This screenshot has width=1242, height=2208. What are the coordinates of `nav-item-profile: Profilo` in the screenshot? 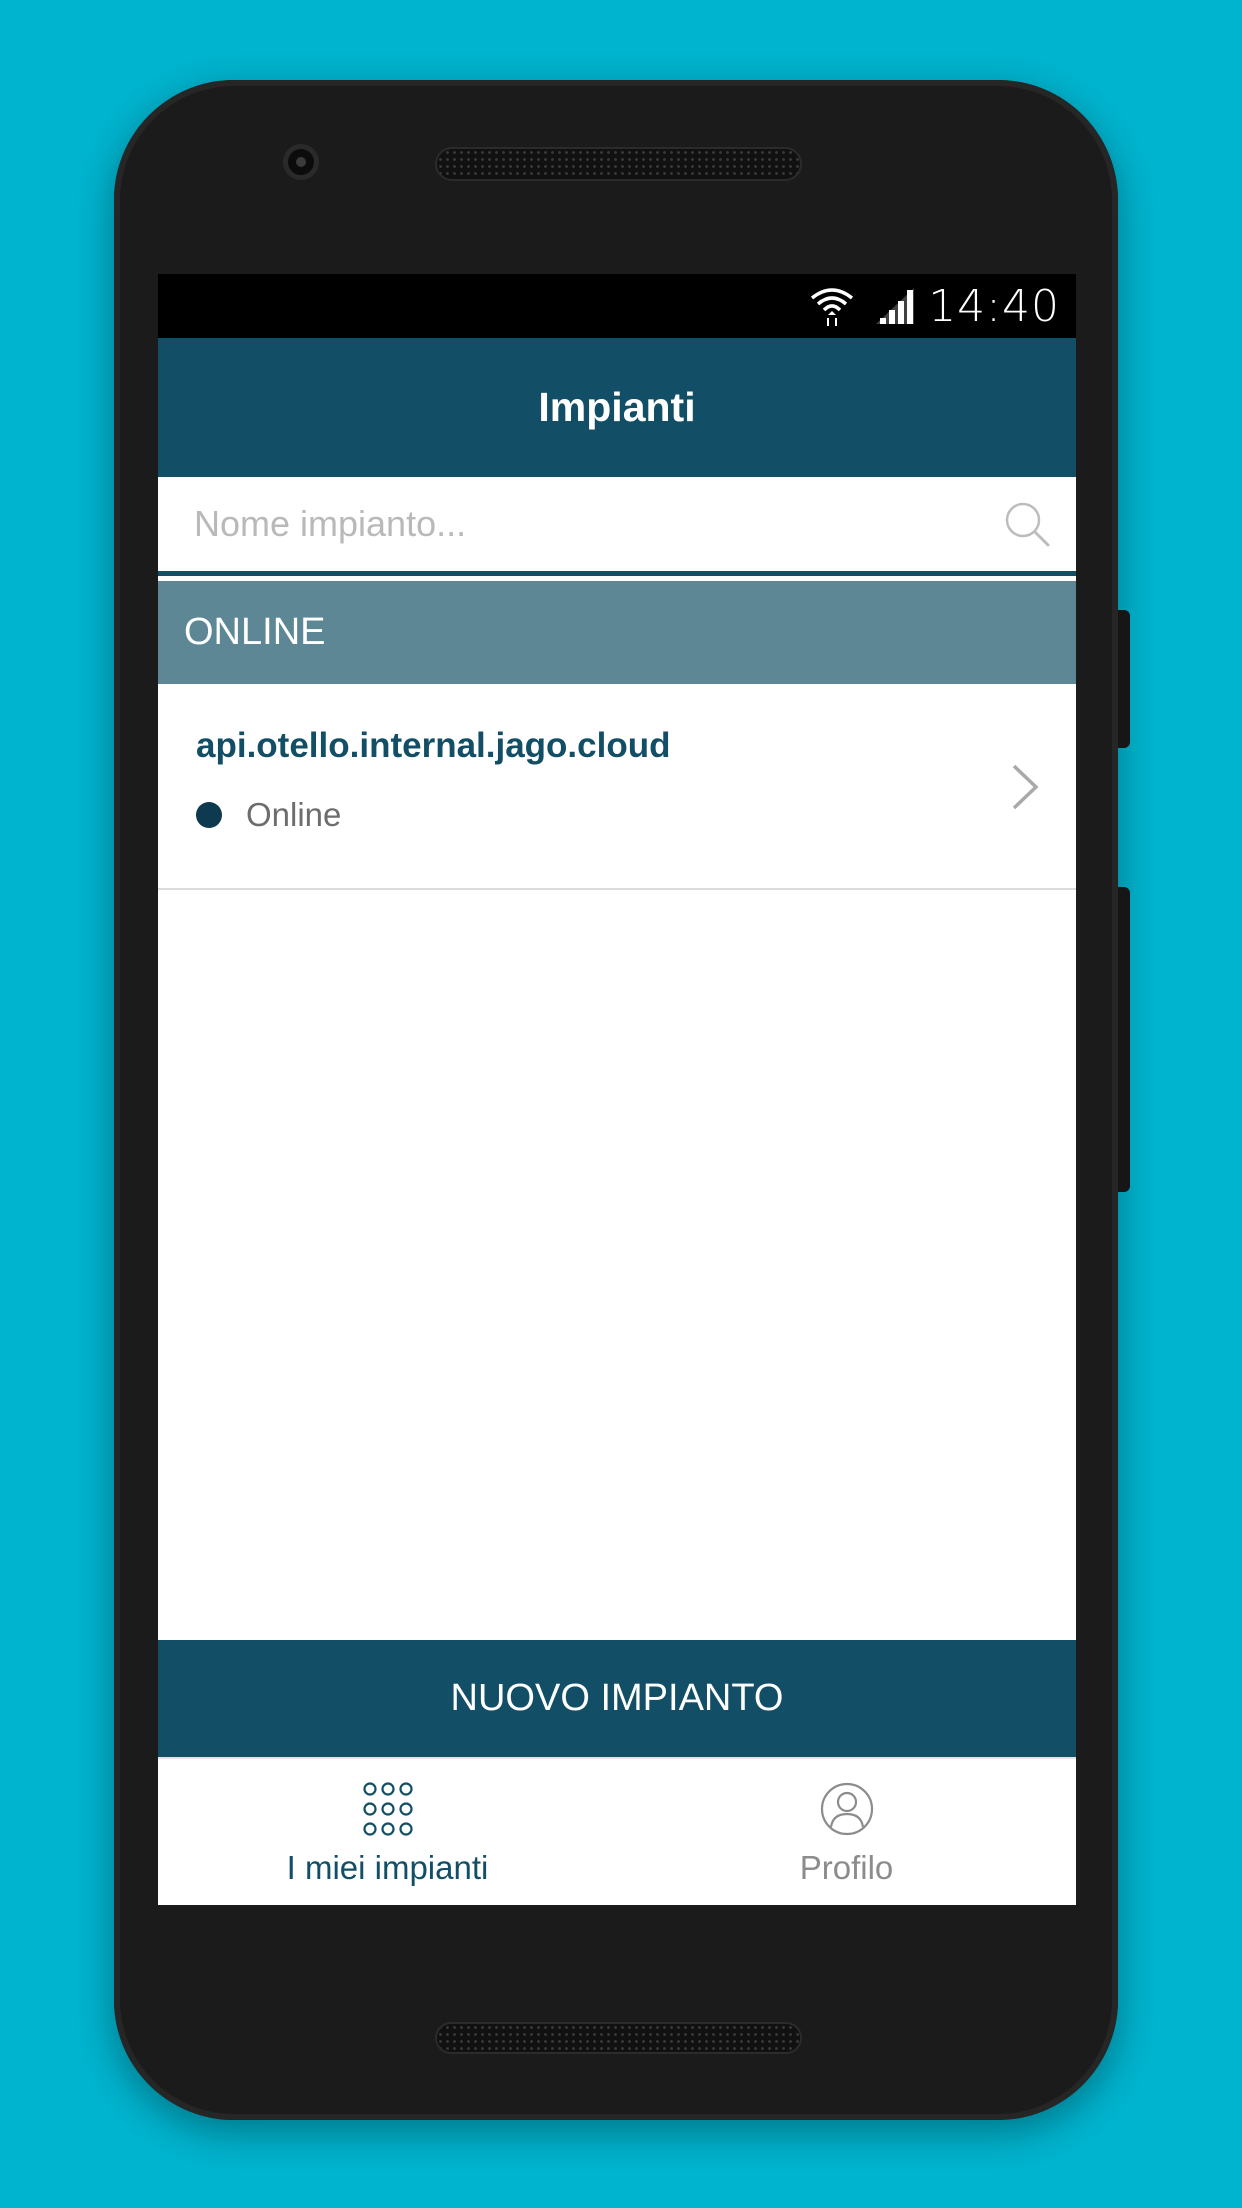 It's located at (846, 1832).